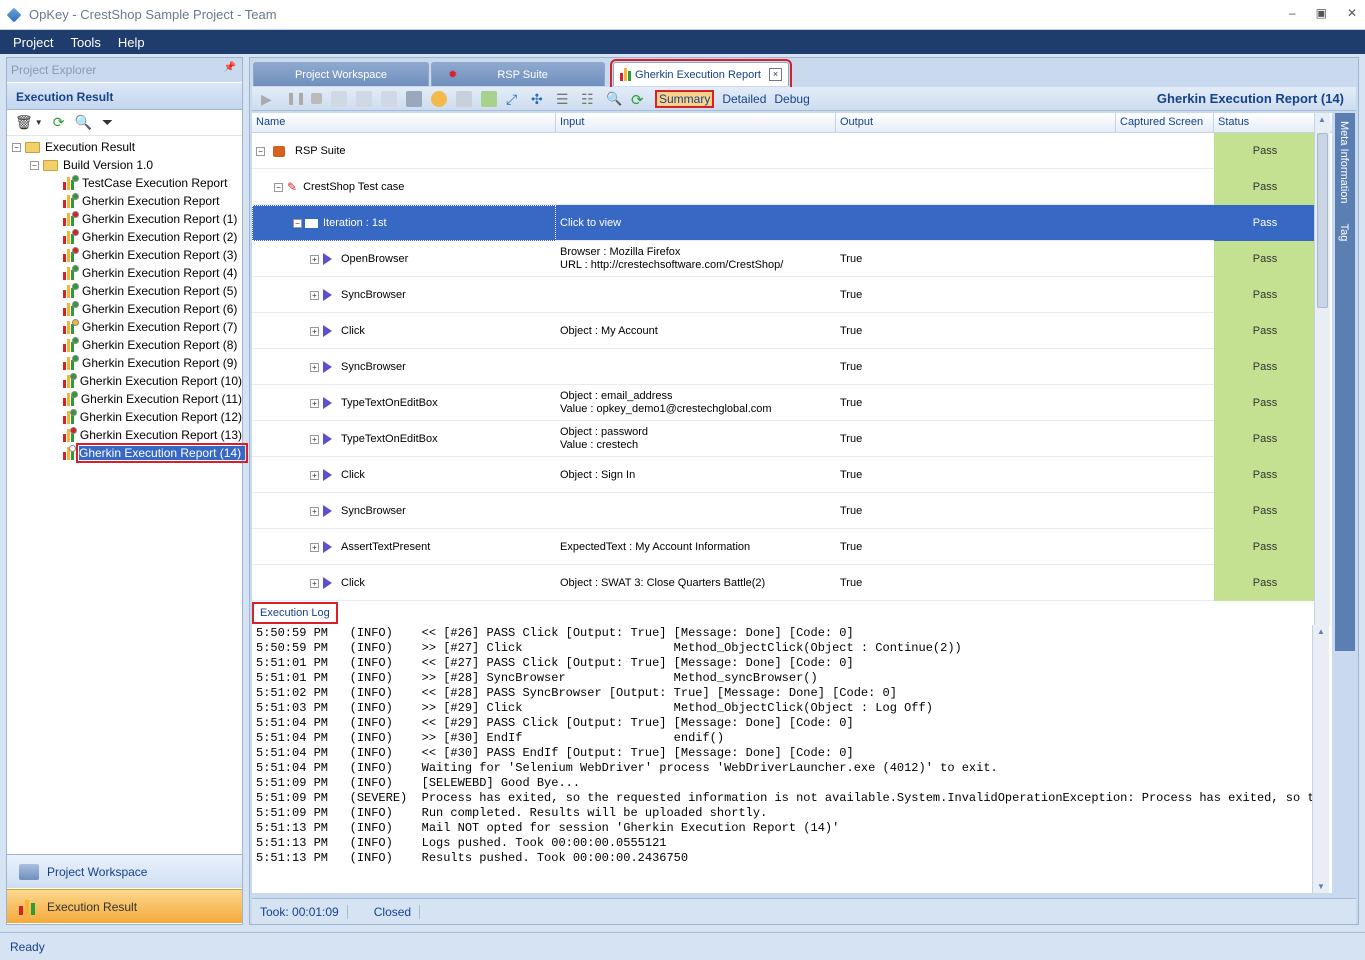 The height and width of the screenshot is (960, 1365). Describe the element at coordinates (82, 122) in the screenshot. I see `search-icon: 🔍` at that location.